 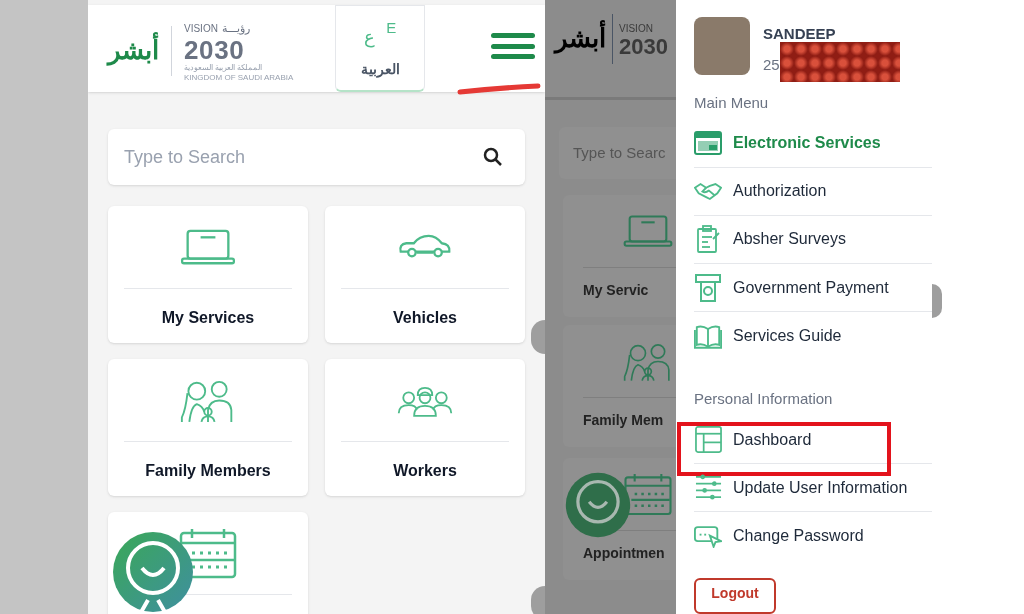 What do you see at coordinates (708, 439) in the screenshot?
I see `layout-icon` at bounding box center [708, 439].